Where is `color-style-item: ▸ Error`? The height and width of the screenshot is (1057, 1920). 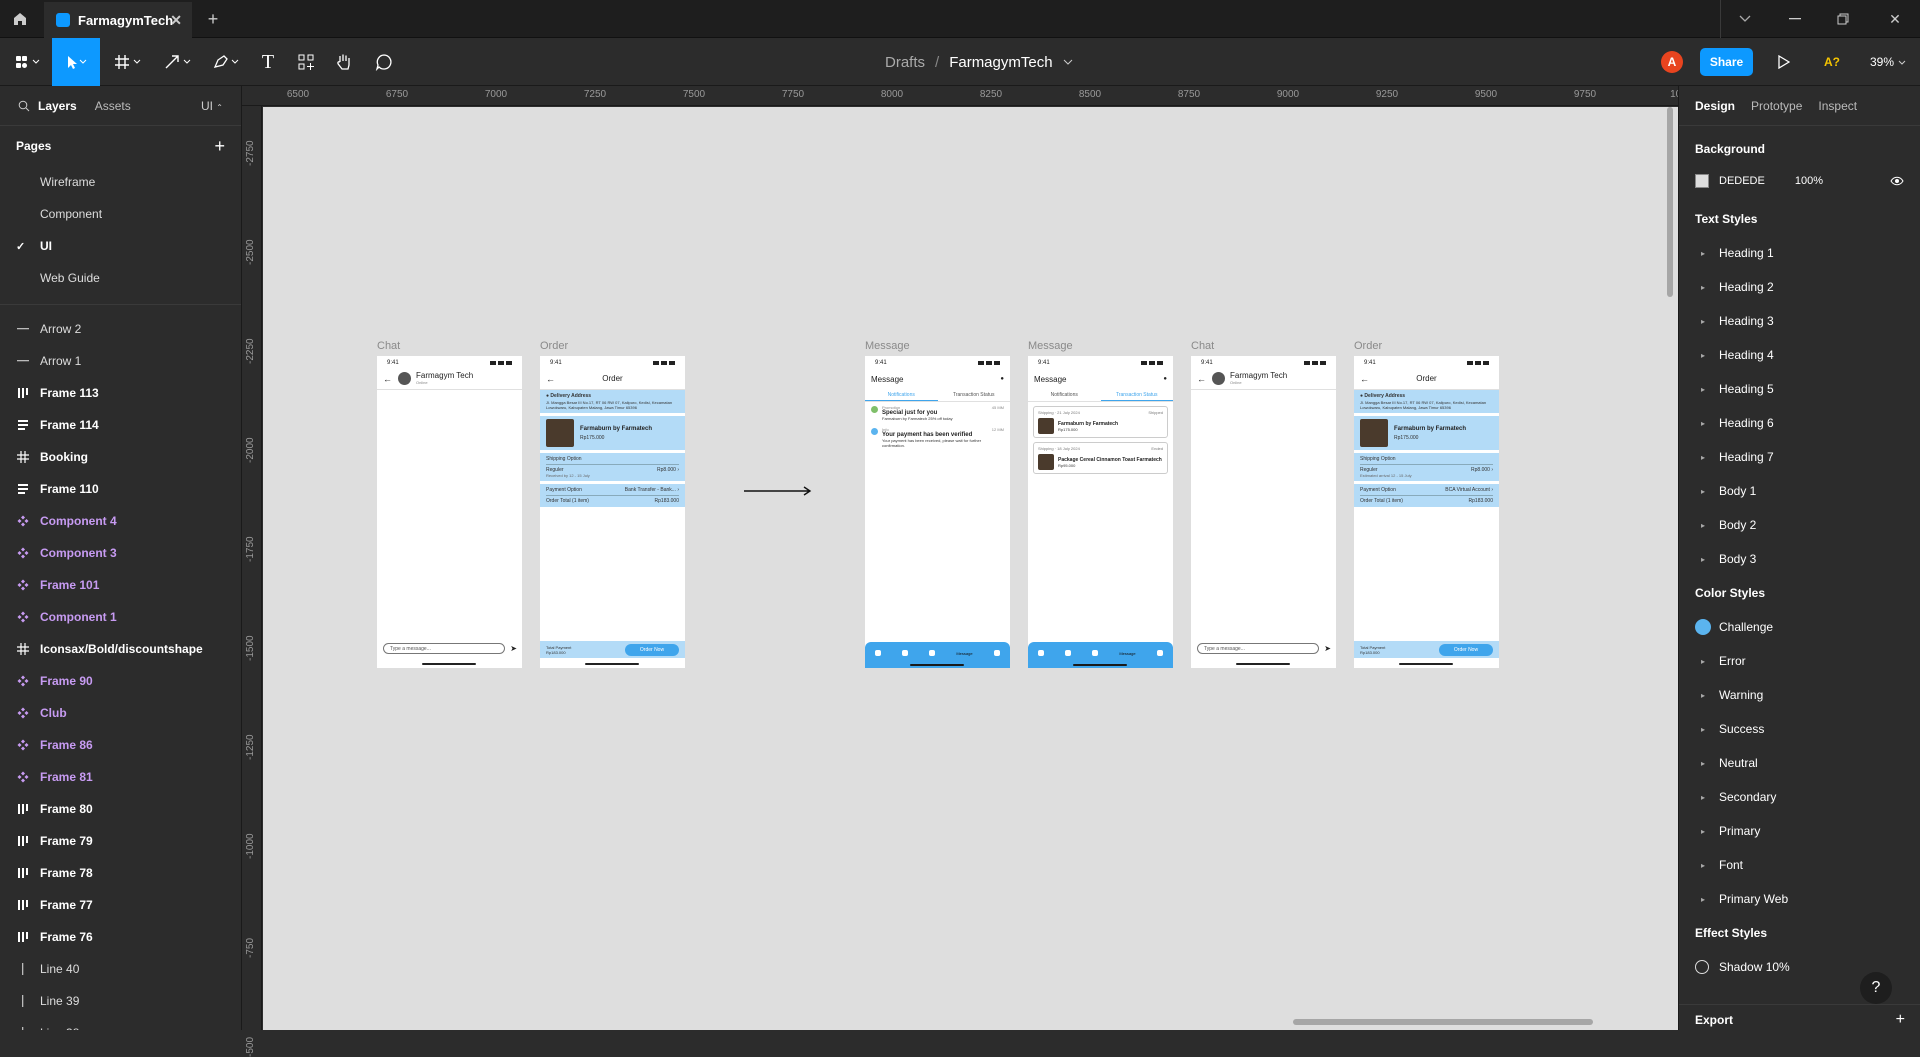 color-style-item: ▸ Error is located at coordinates (1799, 661).